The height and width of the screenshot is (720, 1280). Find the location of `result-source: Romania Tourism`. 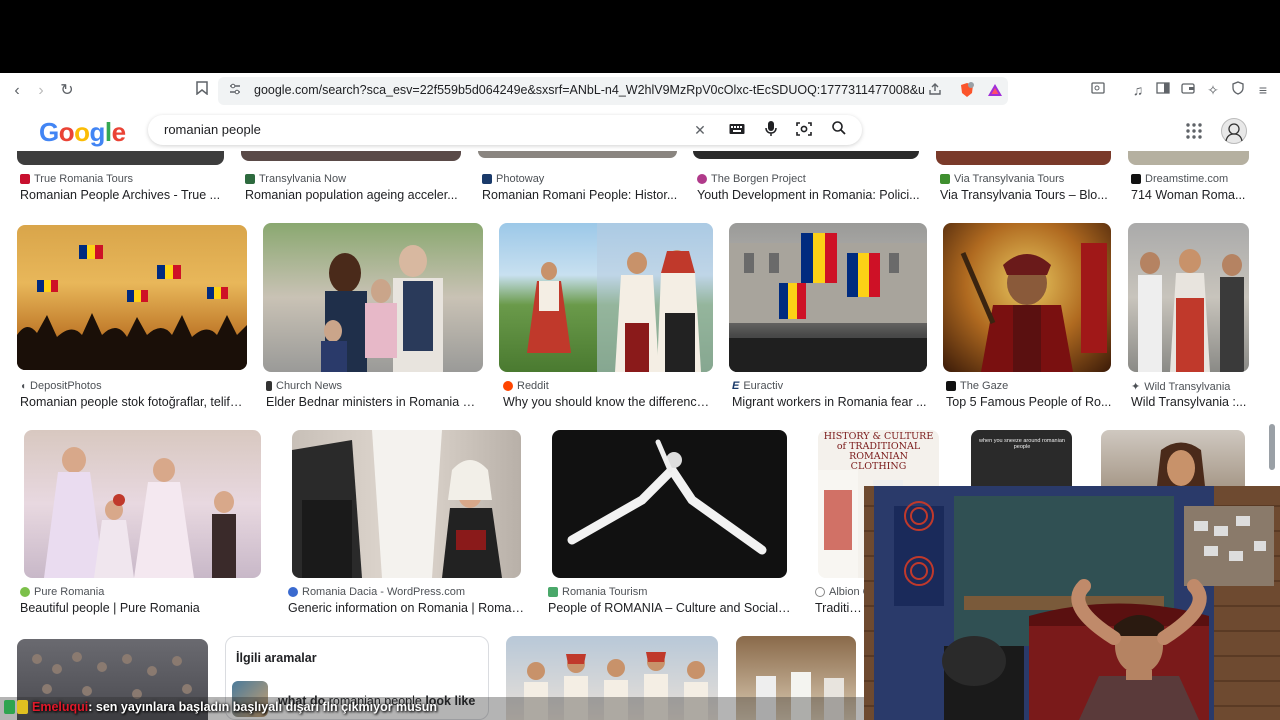

result-source: Romania Tourism is located at coordinates (670, 592).